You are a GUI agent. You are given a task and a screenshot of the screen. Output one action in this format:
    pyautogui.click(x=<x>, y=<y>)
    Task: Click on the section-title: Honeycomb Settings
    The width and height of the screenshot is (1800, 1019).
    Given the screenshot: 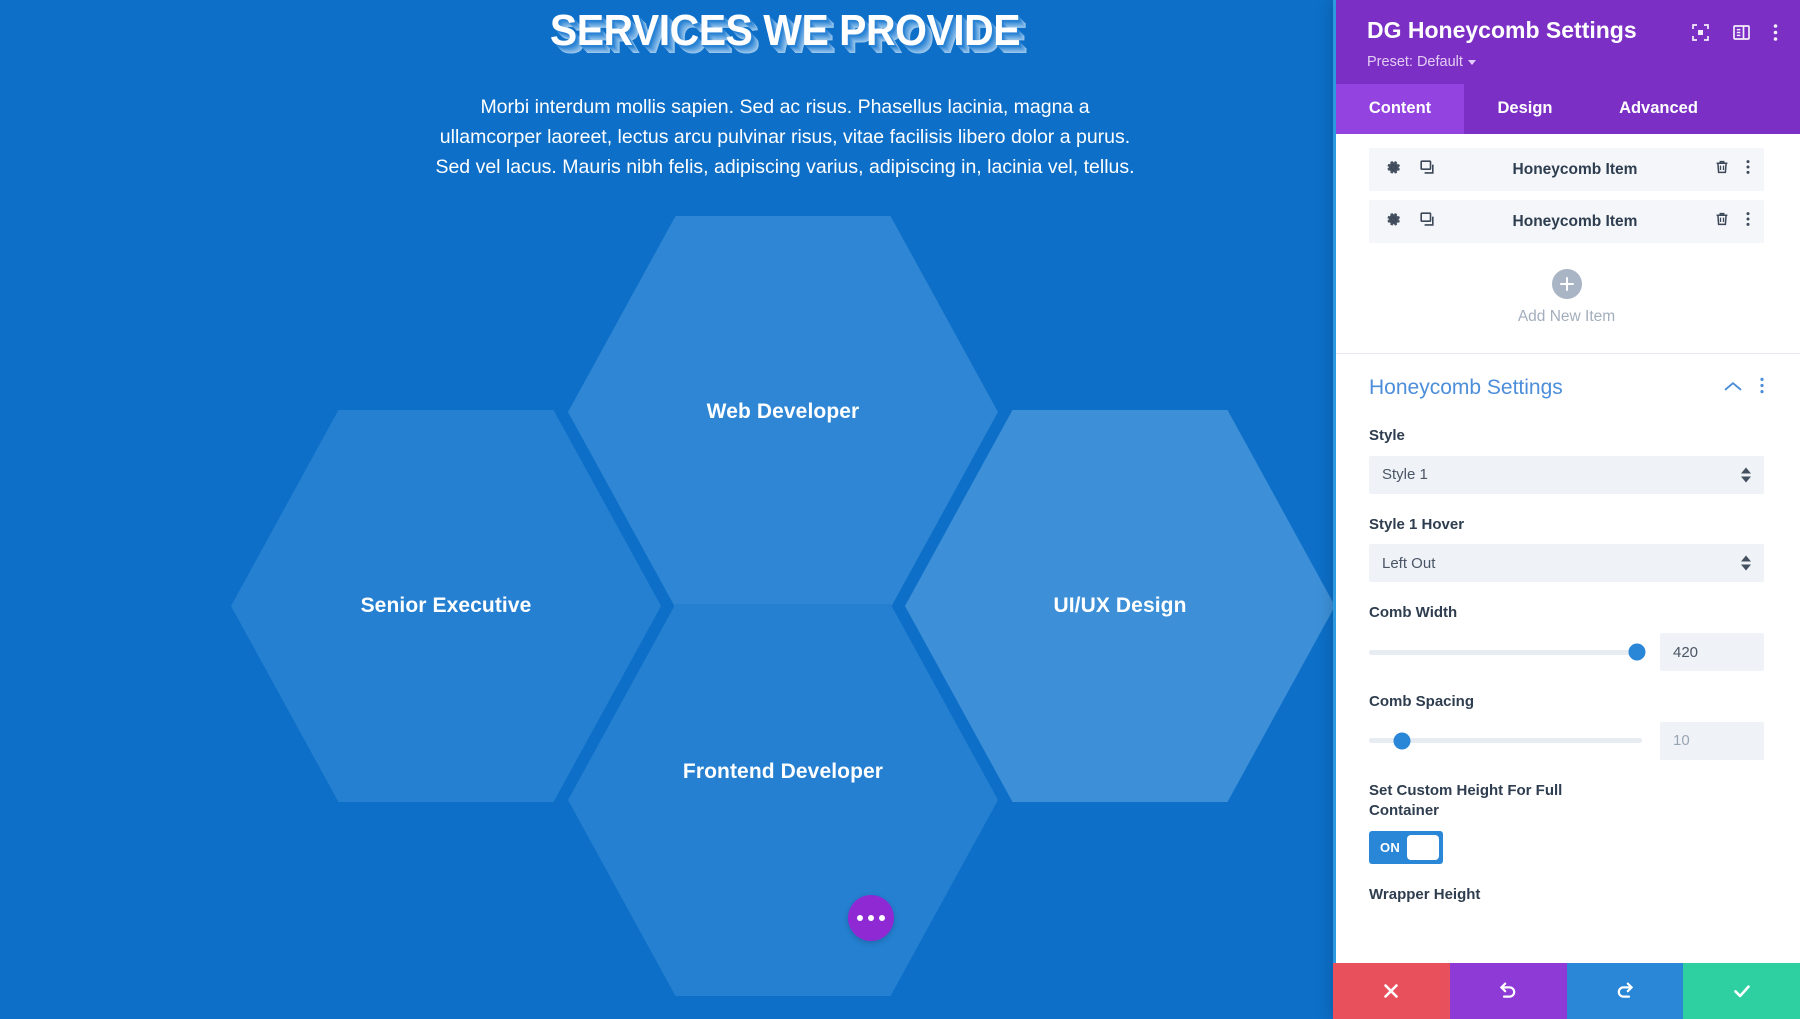 What is the action you would take?
    pyautogui.click(x=1466, y=387)
    